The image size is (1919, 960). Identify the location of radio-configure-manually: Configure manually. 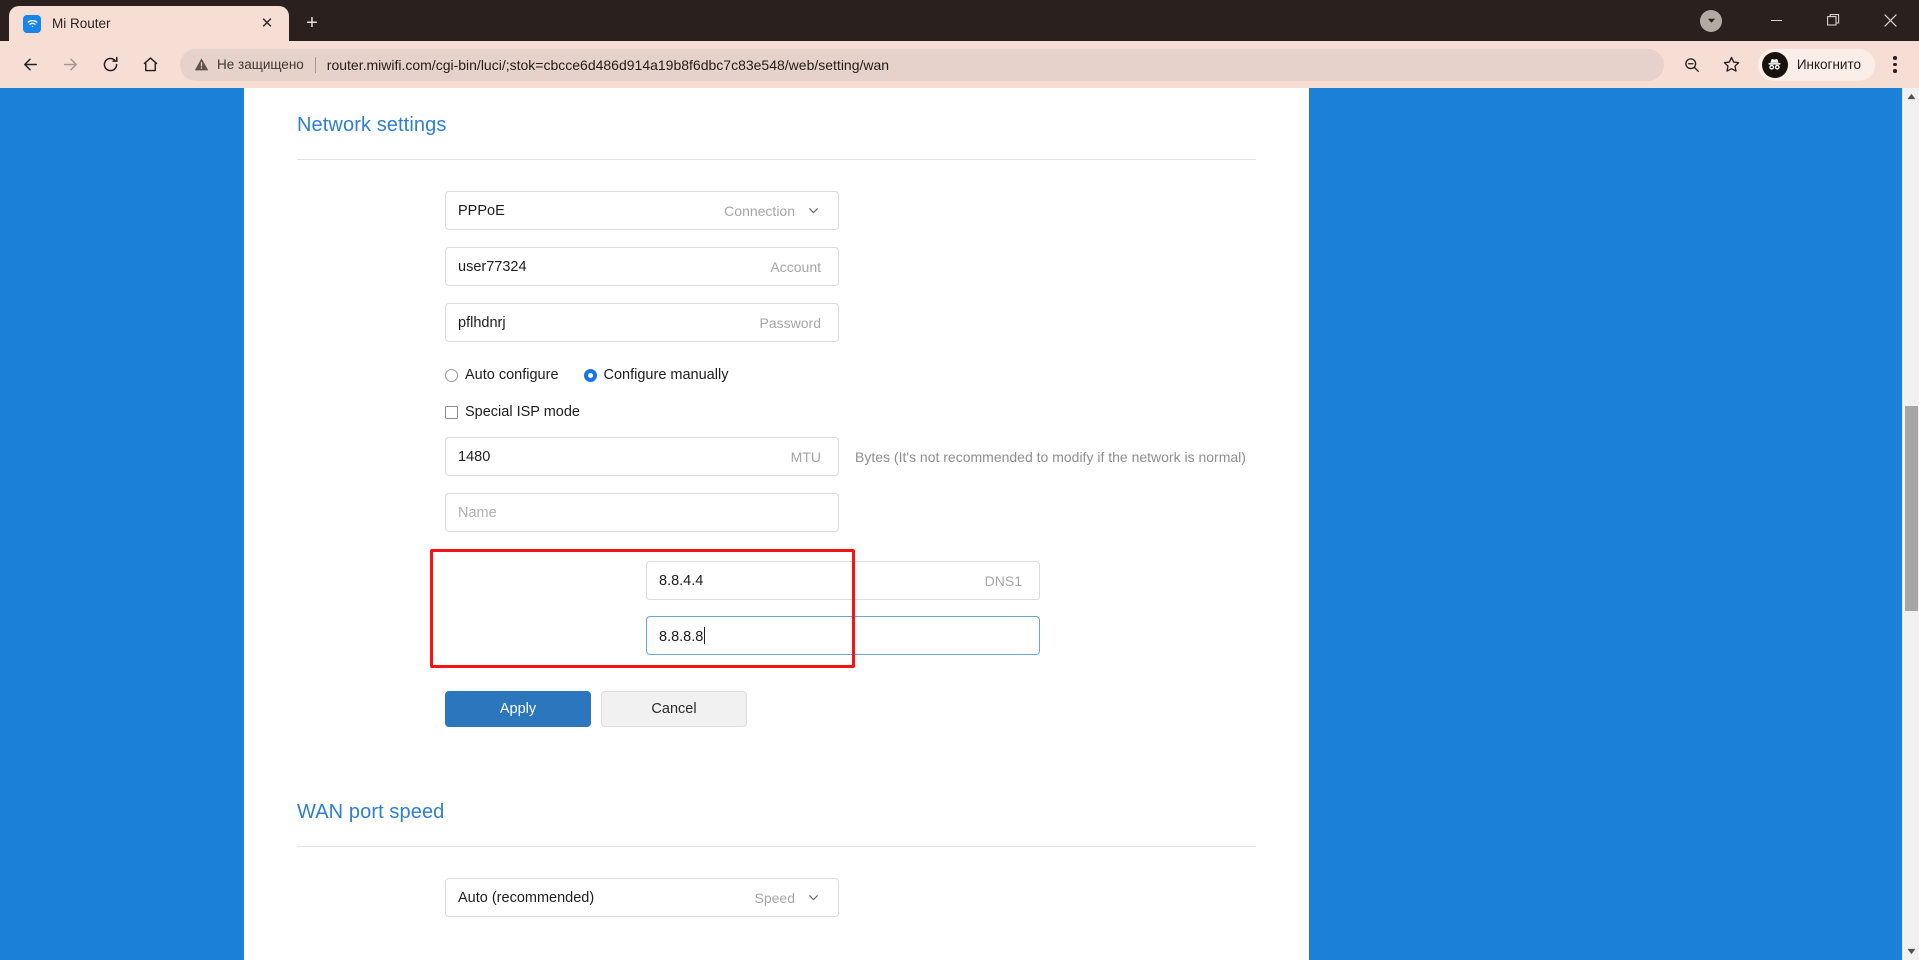
(656, 375).